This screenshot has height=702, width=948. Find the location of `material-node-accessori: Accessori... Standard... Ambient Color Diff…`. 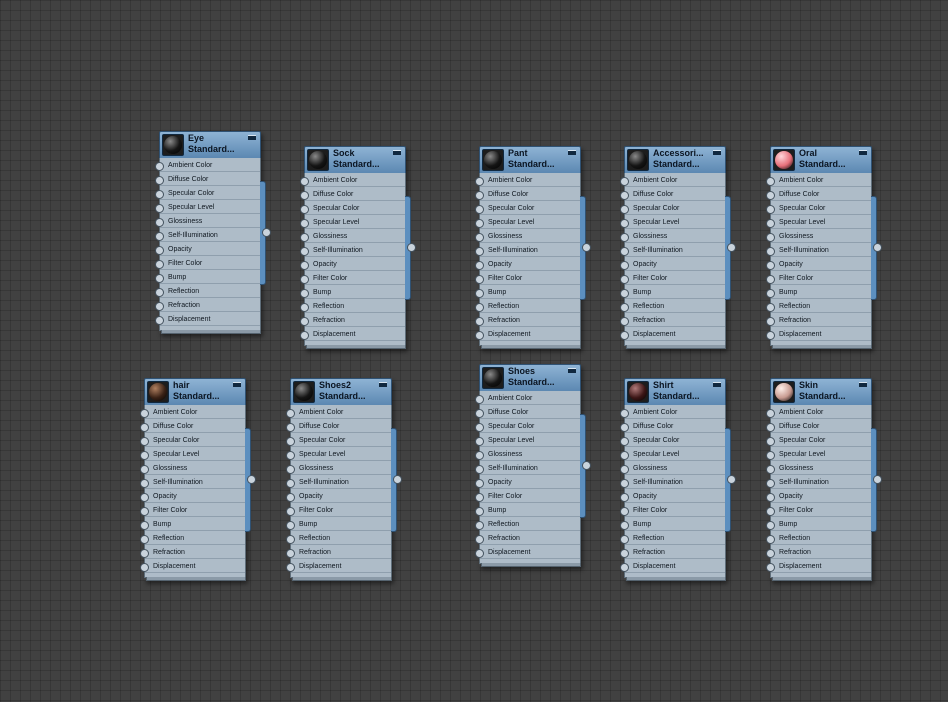

material-node-accessori: Accessori... Standard... Ambient Color Diff… is located at coordinates (678, 247).